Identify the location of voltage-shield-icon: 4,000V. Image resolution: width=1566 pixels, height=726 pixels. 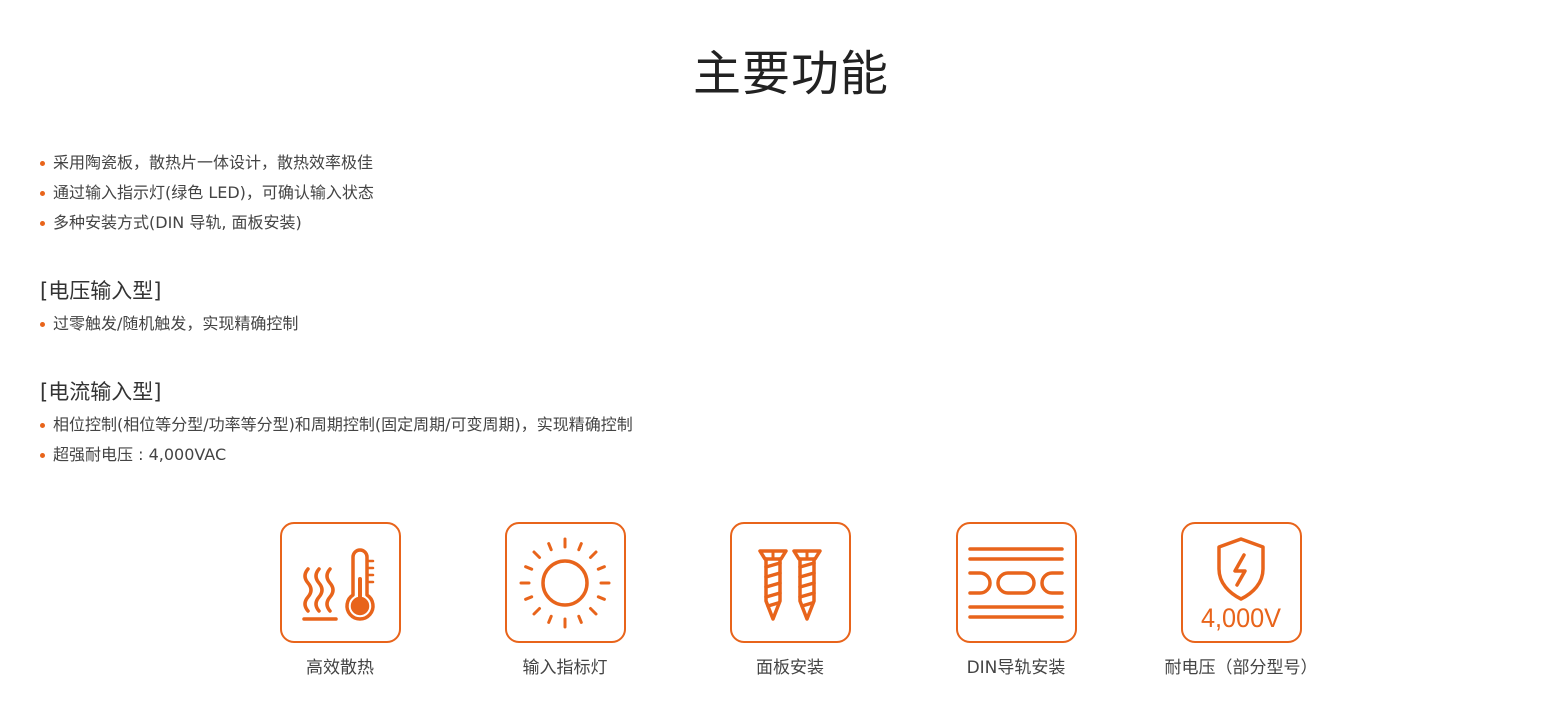
(1241, 584).